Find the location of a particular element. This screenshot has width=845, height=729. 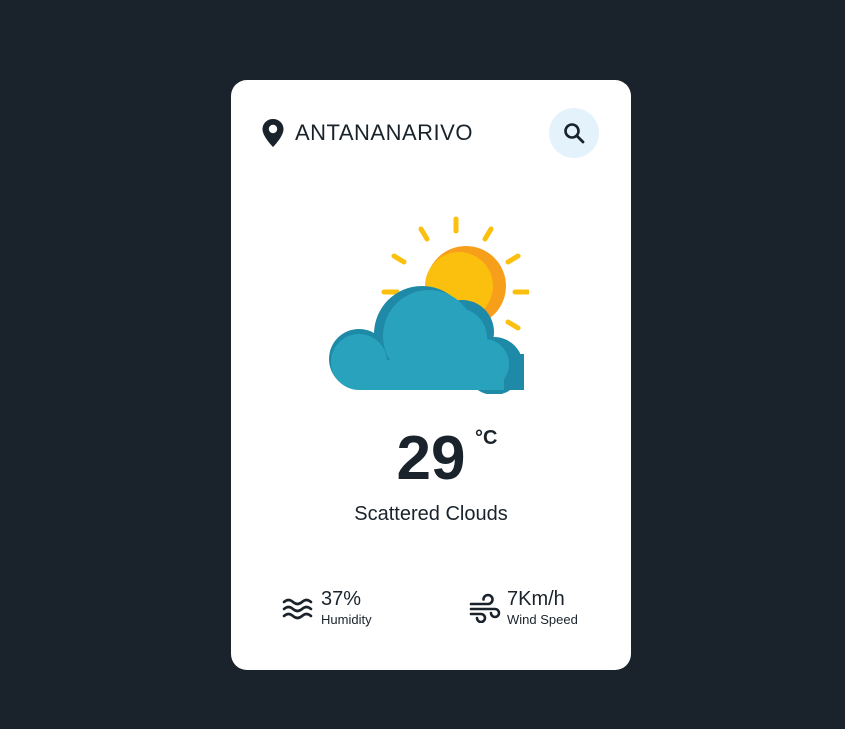

search-icon is located at coordinates (574, 133).